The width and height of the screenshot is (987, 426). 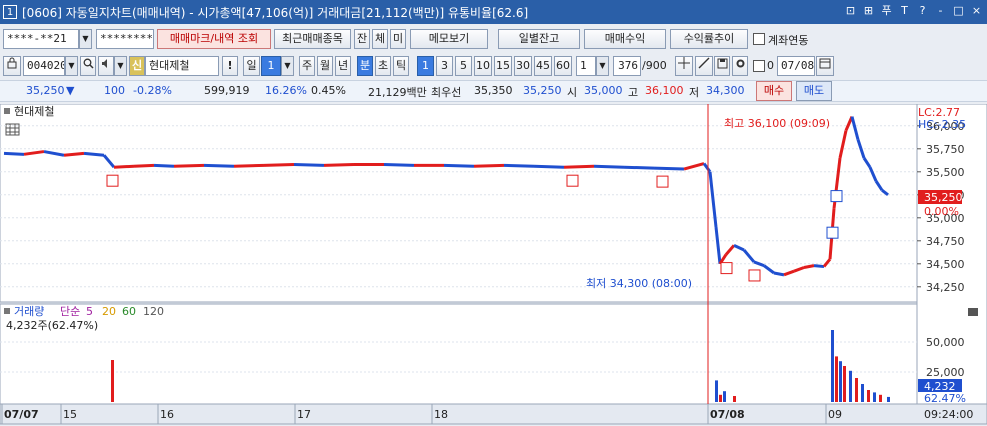 I want to click on help-icon: ?, so click(x=922, y=11).